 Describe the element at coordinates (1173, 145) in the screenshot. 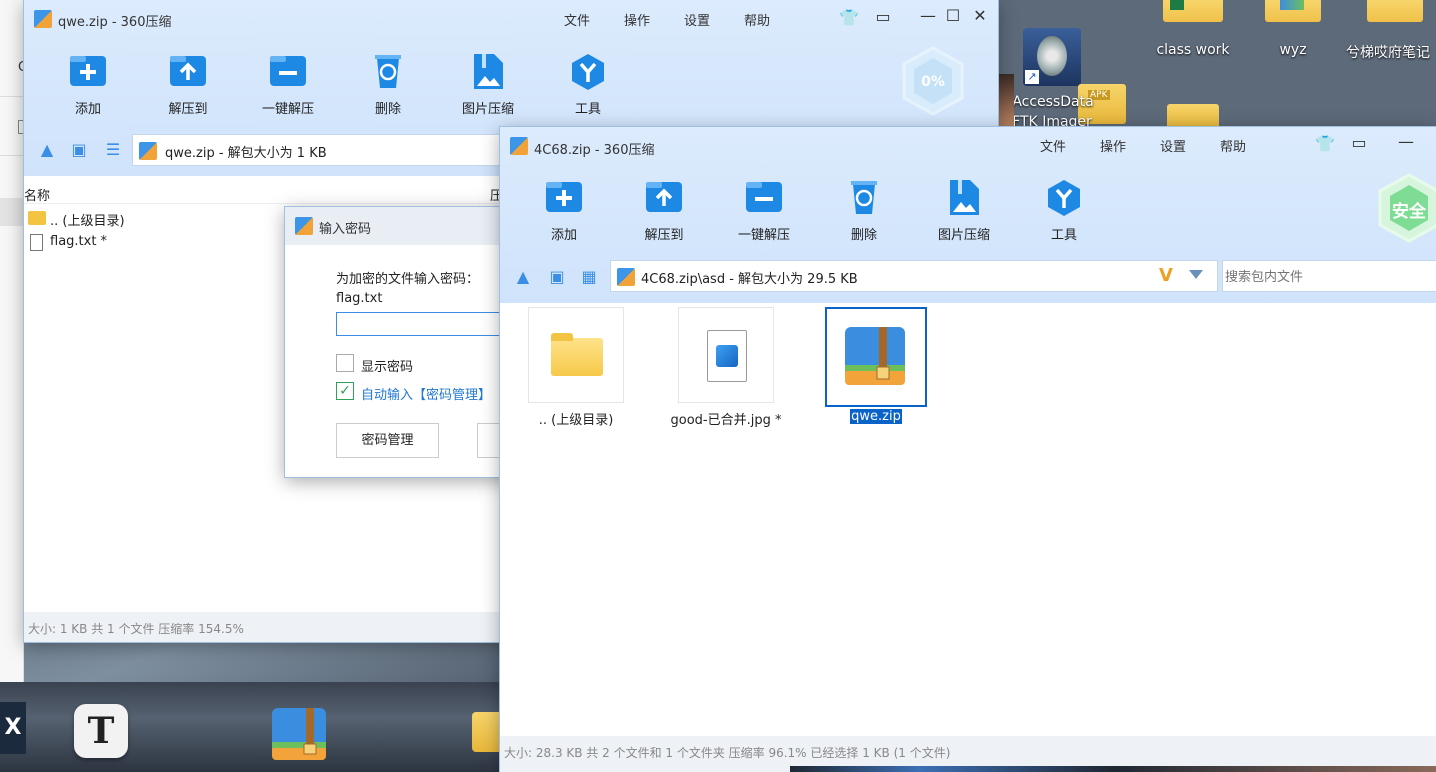

I see `win2-menu-settings: 设置` at that location.